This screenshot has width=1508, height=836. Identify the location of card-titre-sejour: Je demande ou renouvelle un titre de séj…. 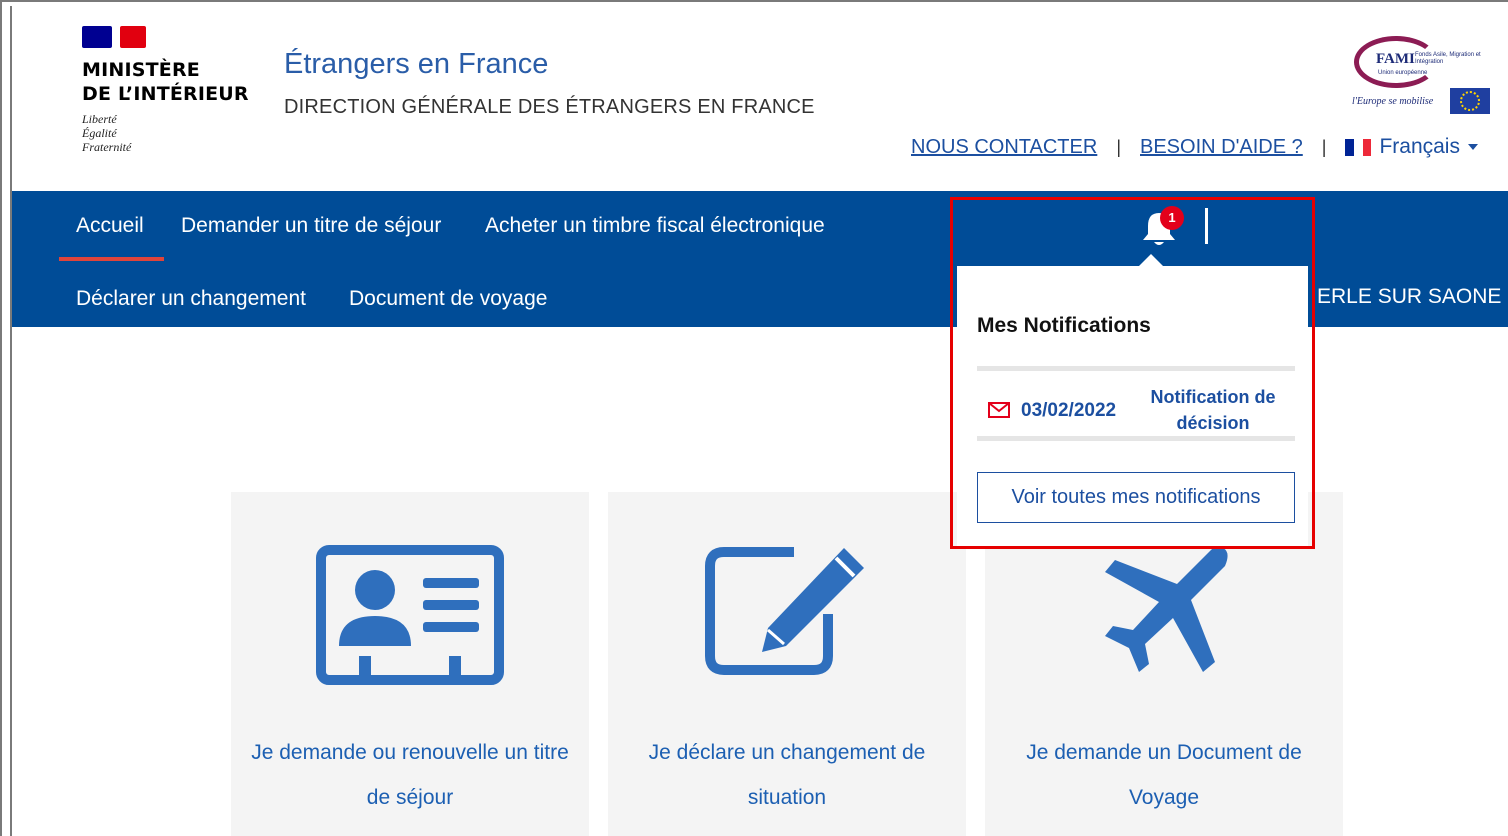
(410, 664).